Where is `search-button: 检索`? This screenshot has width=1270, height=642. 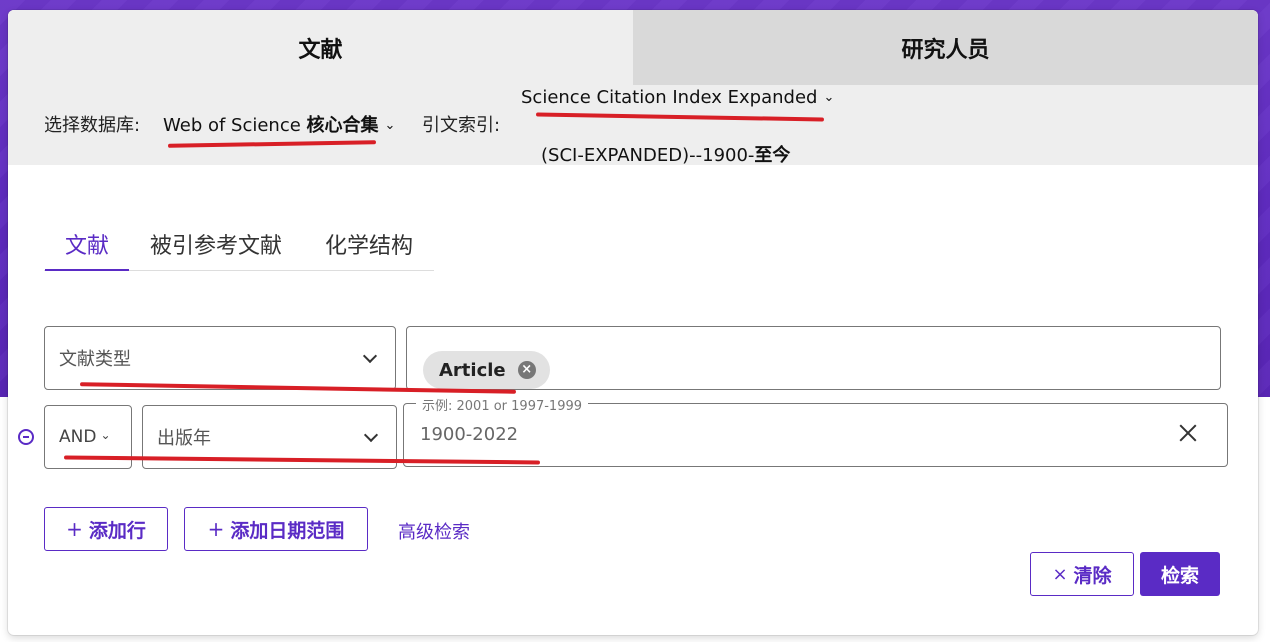 search-button: 检索 is located at coordinates (1180, 574).